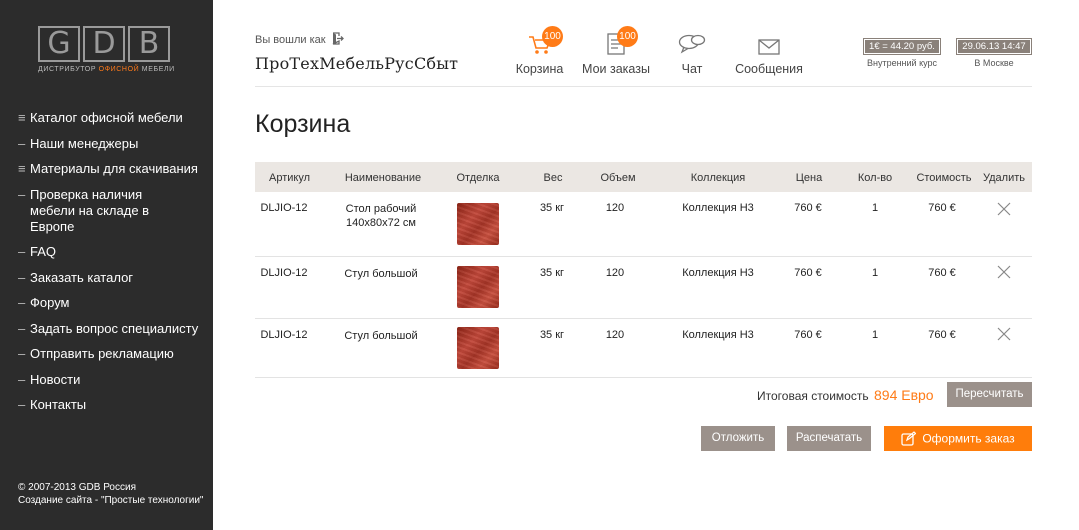 This screenshot has width=1079, height=530. What do you see at coordinates (902, 63) in the screenshot?
I see `exchange-rate-caption: Внутренний курс` at bounding box center [902, 63].